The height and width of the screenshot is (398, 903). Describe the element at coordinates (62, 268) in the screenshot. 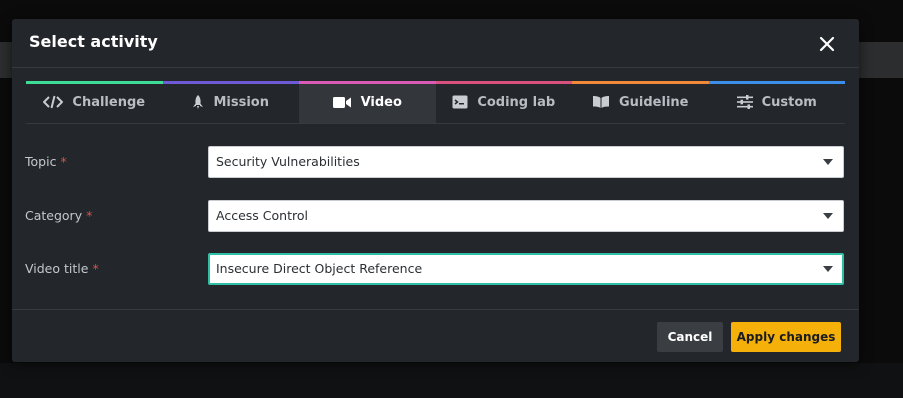

I see `video-title-label: Video title *` at that location.